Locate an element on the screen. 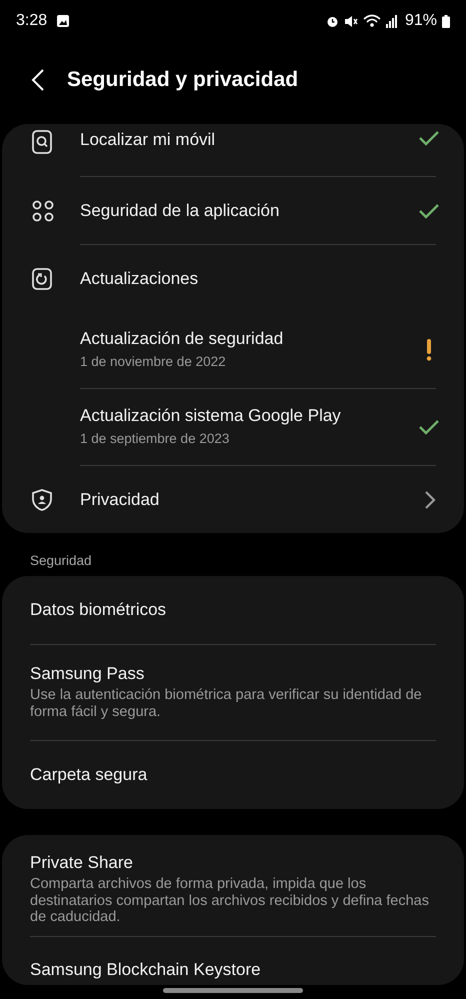  setting-title: Localizar mi móvil is located at coordinates (249, 140).